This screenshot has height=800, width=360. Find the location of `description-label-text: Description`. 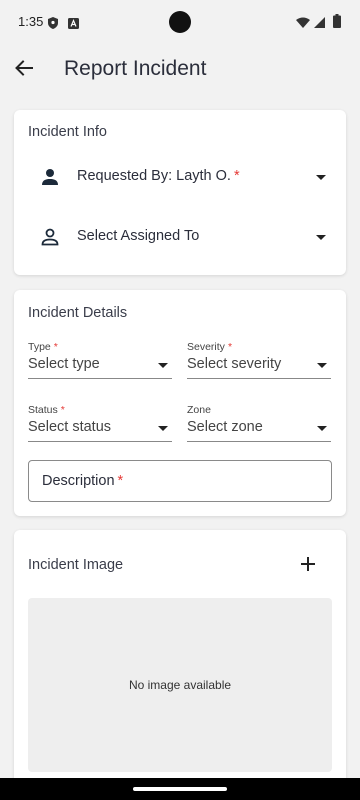

description-label-text: Description is located at coordinates (78, 481).